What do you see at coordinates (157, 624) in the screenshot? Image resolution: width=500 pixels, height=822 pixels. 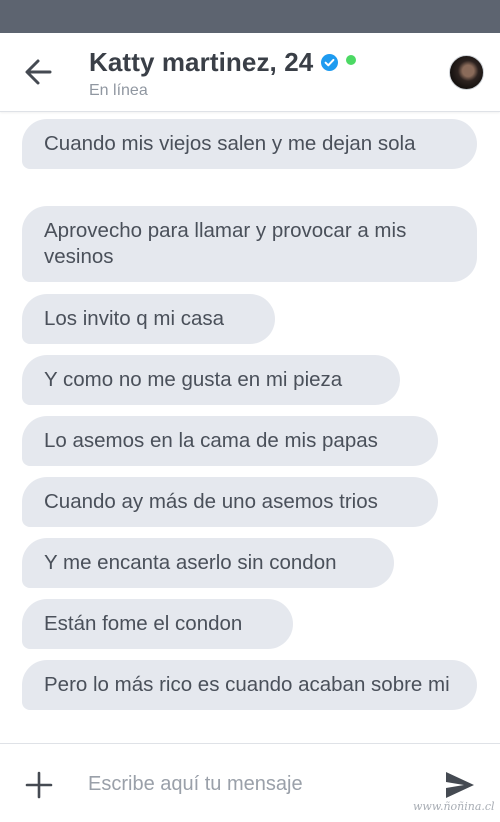 I see `message-bubble: Están fome el condon` at bounding box center [157, 624].